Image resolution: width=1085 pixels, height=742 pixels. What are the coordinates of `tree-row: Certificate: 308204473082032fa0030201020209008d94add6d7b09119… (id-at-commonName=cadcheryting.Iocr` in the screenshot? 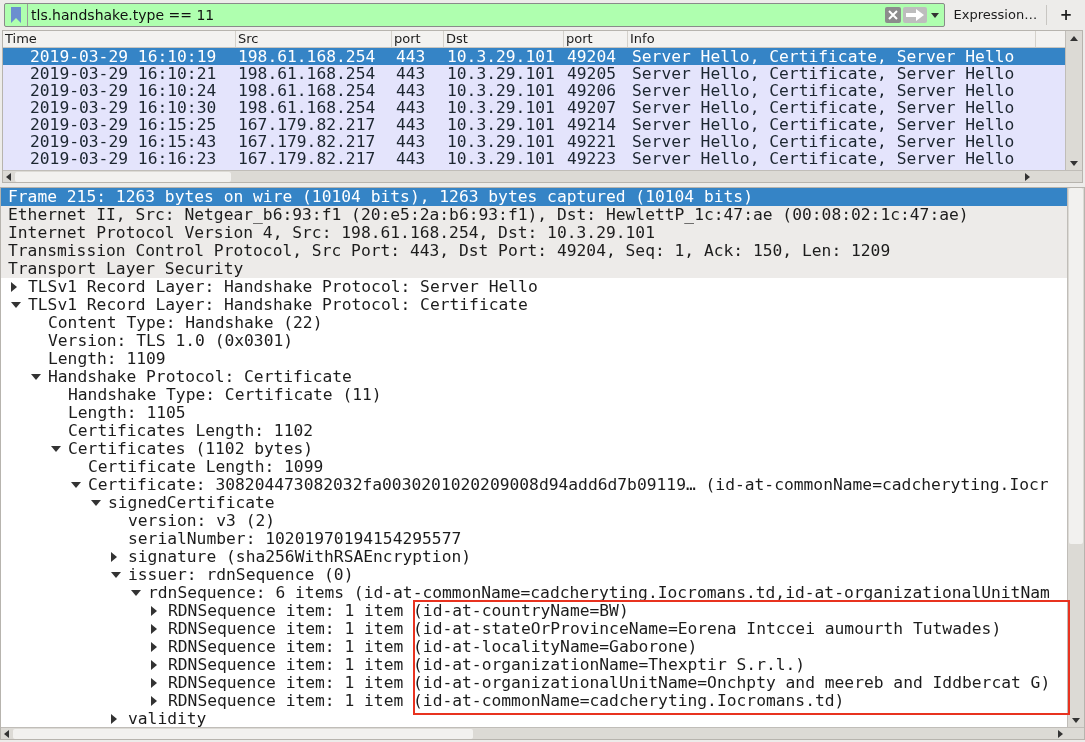 It's located at (534, 485).